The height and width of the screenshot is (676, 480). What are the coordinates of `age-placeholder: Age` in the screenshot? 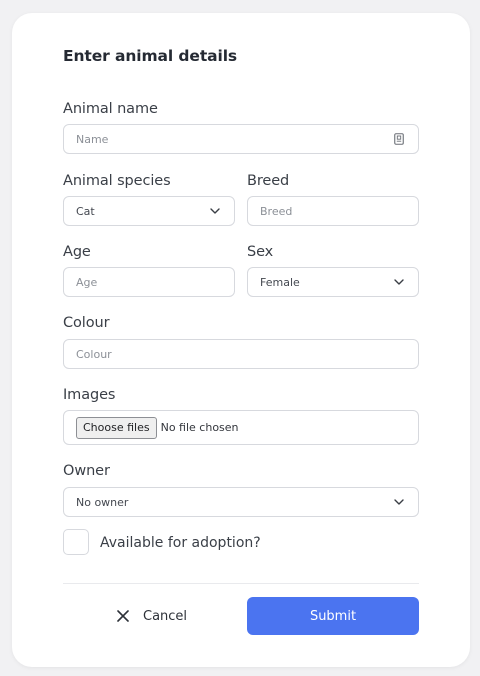 It's located at (87, 282).